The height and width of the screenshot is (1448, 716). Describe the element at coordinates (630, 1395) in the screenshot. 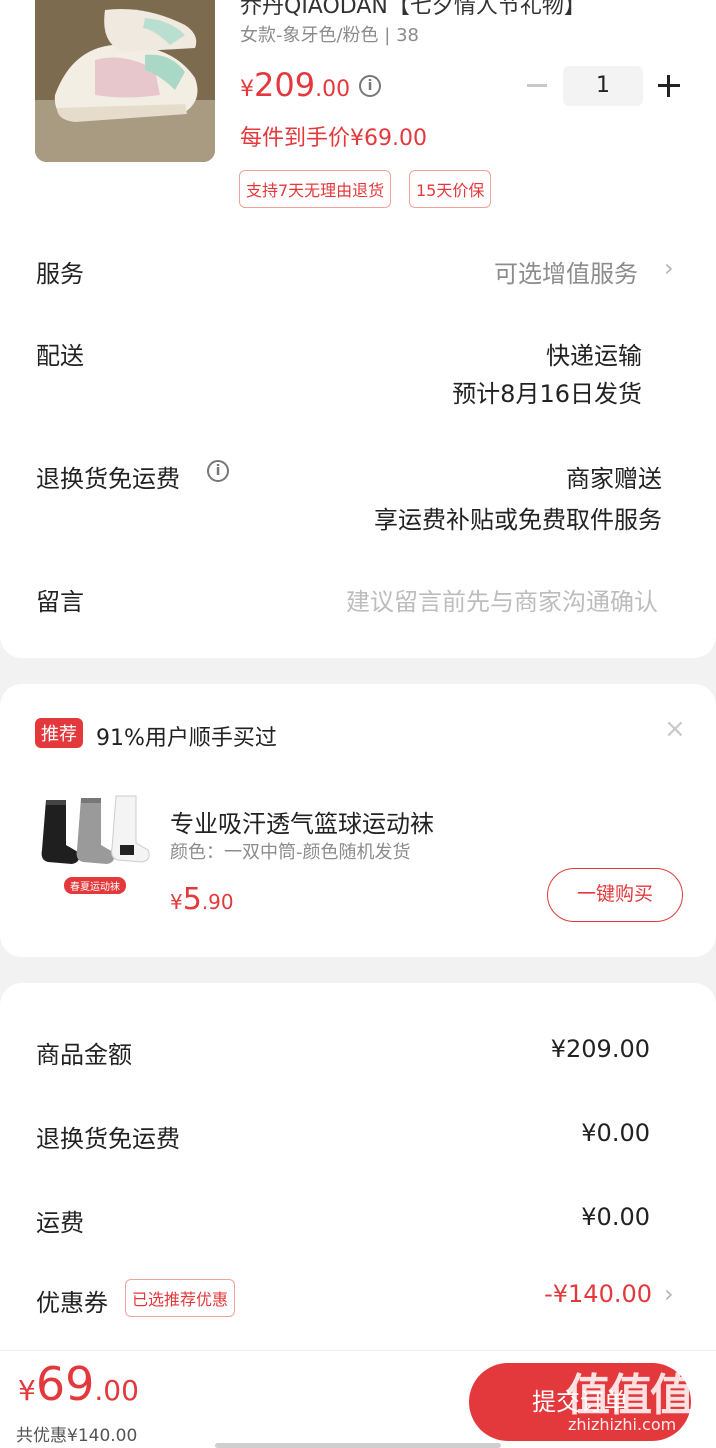

I see `watermark-logo: 值值值` at that location.